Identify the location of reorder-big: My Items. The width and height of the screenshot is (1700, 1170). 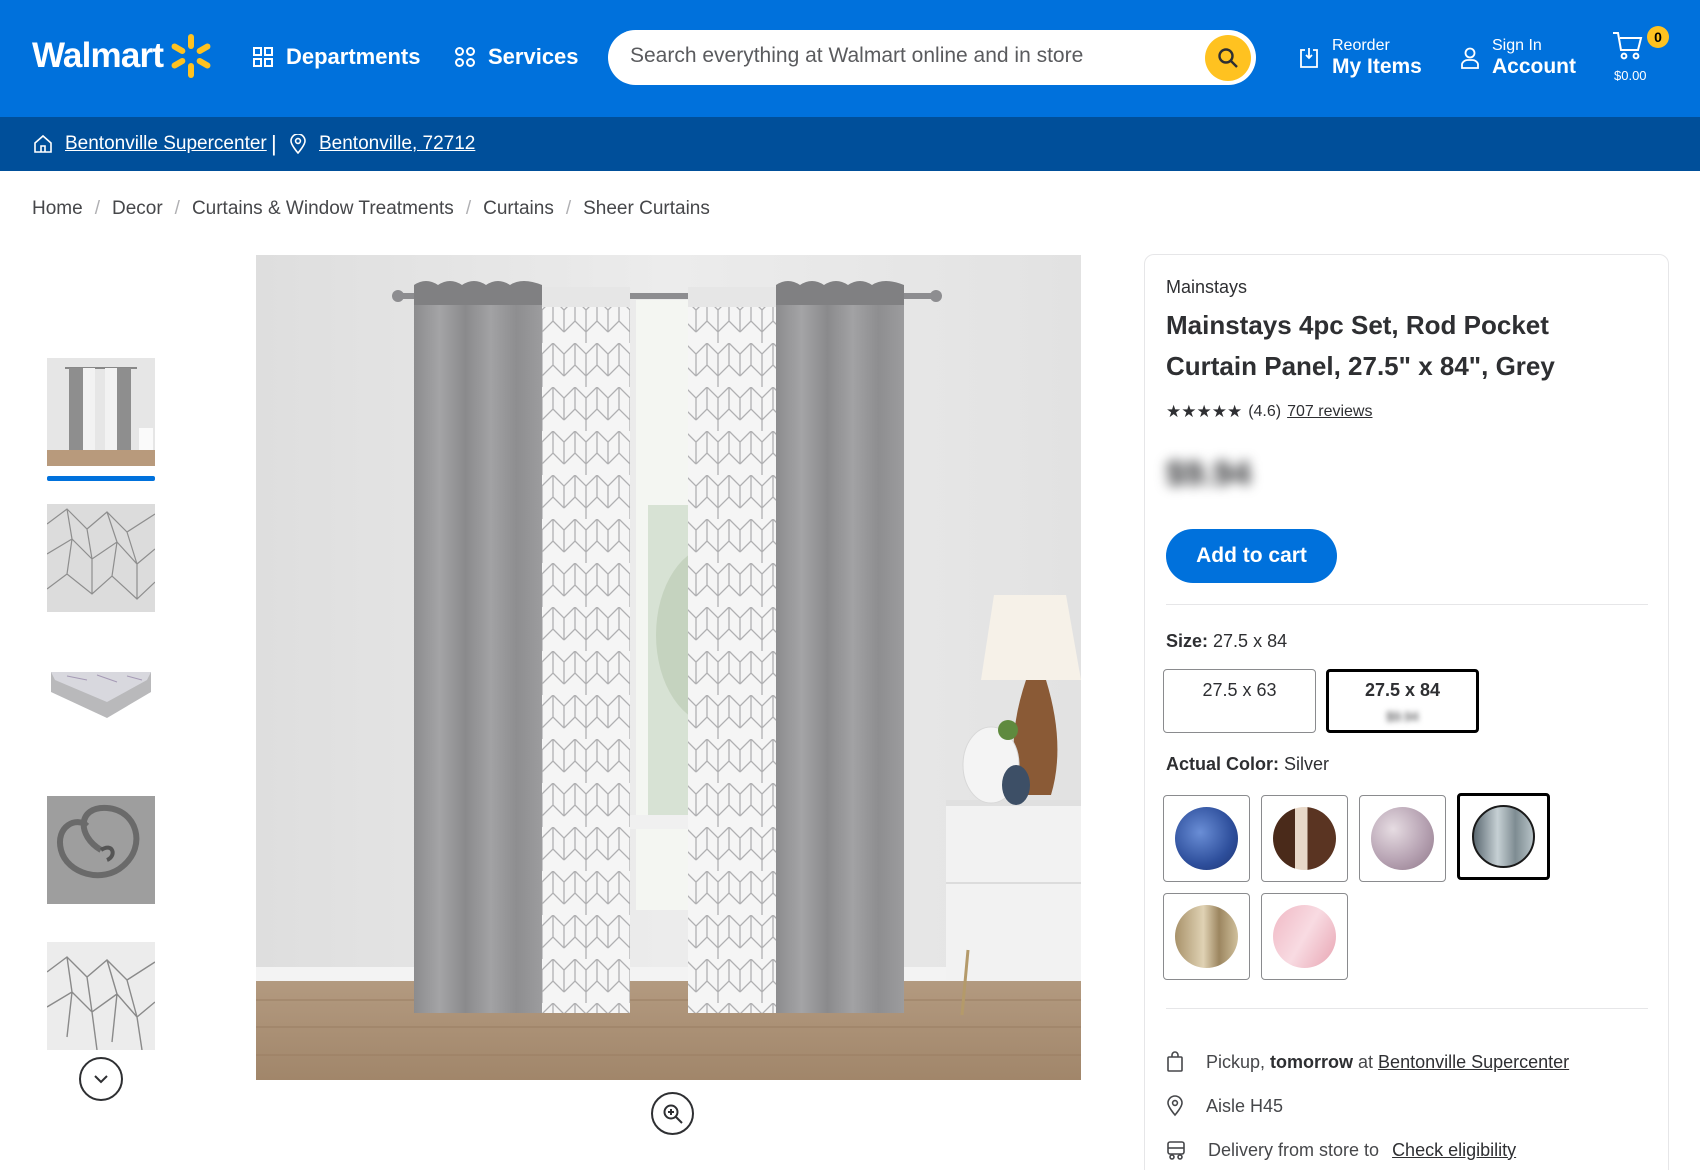
(1377, 66).